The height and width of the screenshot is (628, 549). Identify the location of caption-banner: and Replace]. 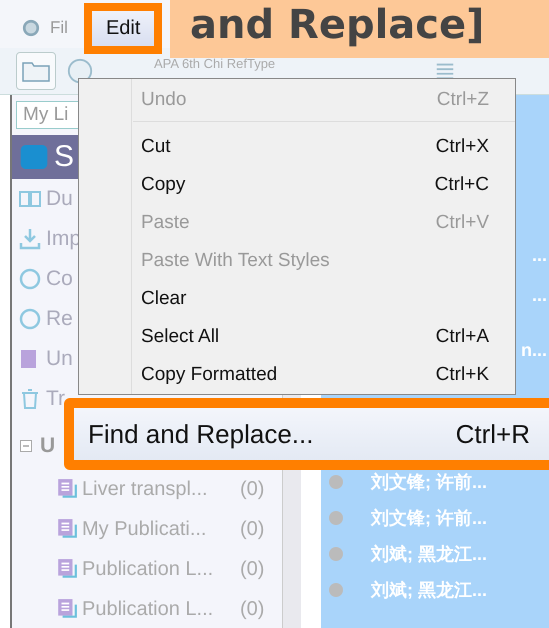
(359, 29).